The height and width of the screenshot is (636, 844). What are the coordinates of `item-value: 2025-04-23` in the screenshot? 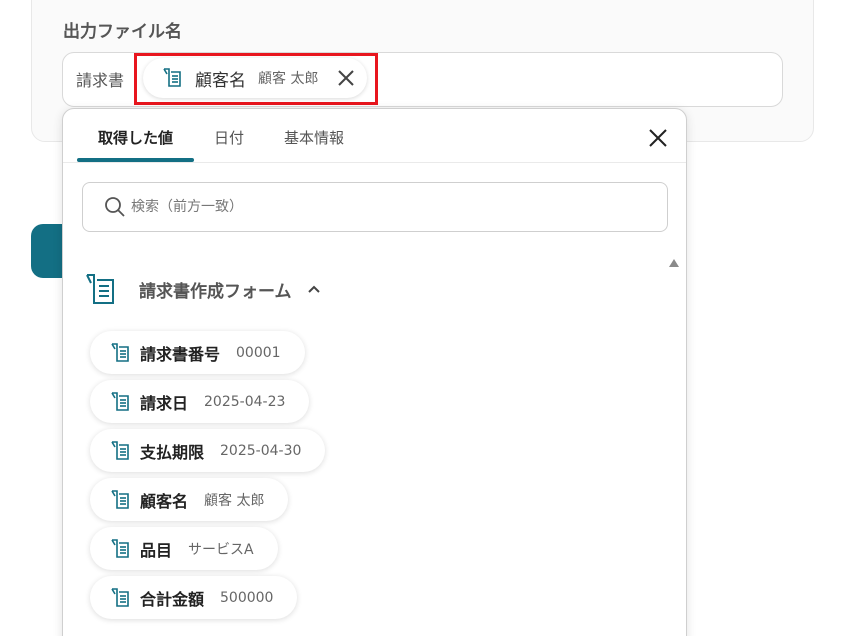 It's located at (245, 401).